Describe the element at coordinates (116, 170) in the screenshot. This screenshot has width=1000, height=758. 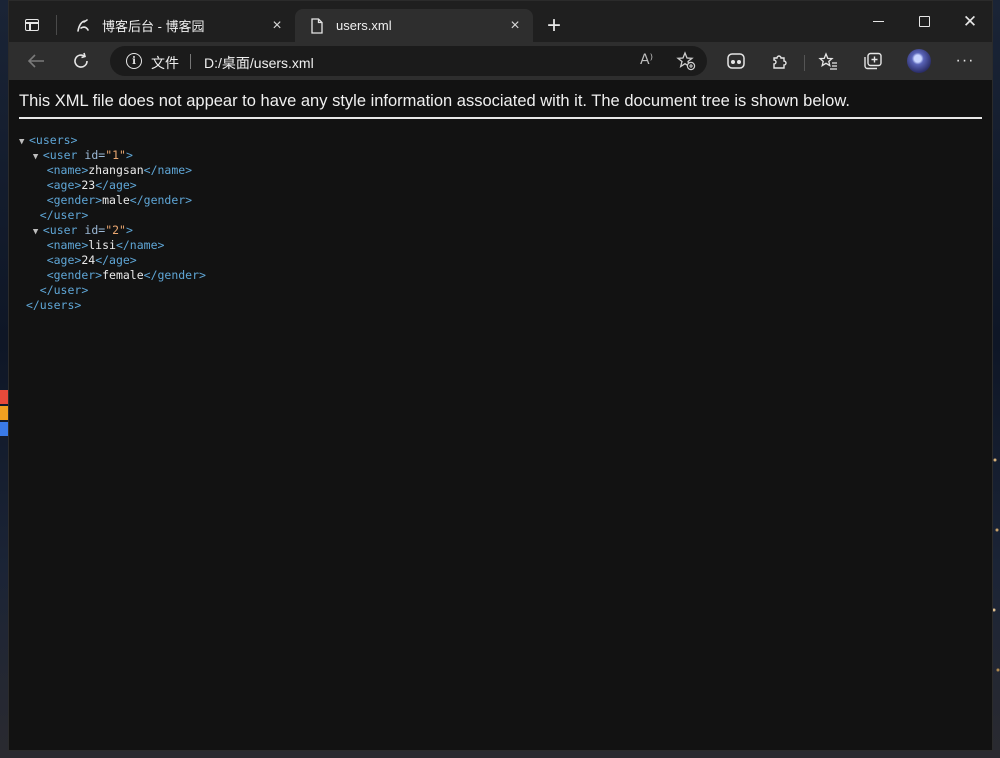
I see `xml-text: zhangsan` at that location.